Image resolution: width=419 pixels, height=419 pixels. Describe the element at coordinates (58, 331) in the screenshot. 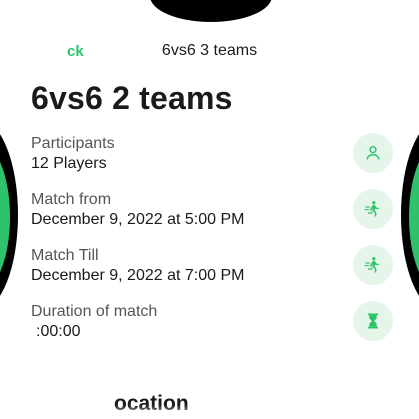

I see `detail-value: :00:00` at that location.